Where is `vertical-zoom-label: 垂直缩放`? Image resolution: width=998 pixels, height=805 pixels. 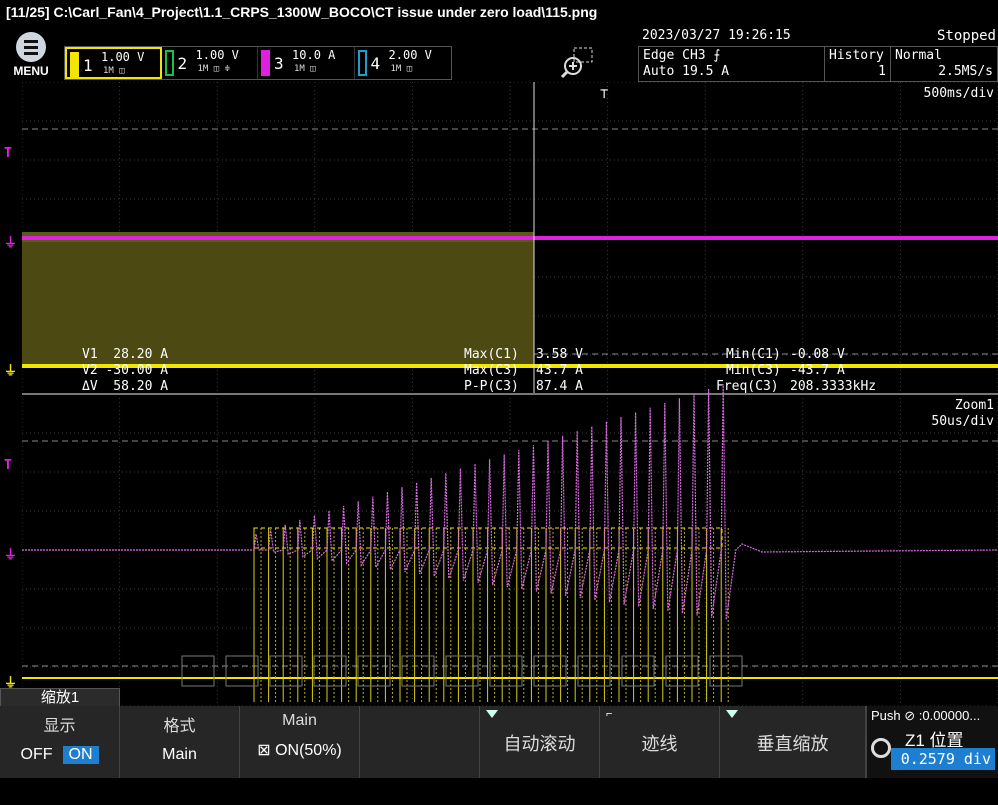
vertical-zoom-label: 垂直缩放 is located at coordinates (792, 744).